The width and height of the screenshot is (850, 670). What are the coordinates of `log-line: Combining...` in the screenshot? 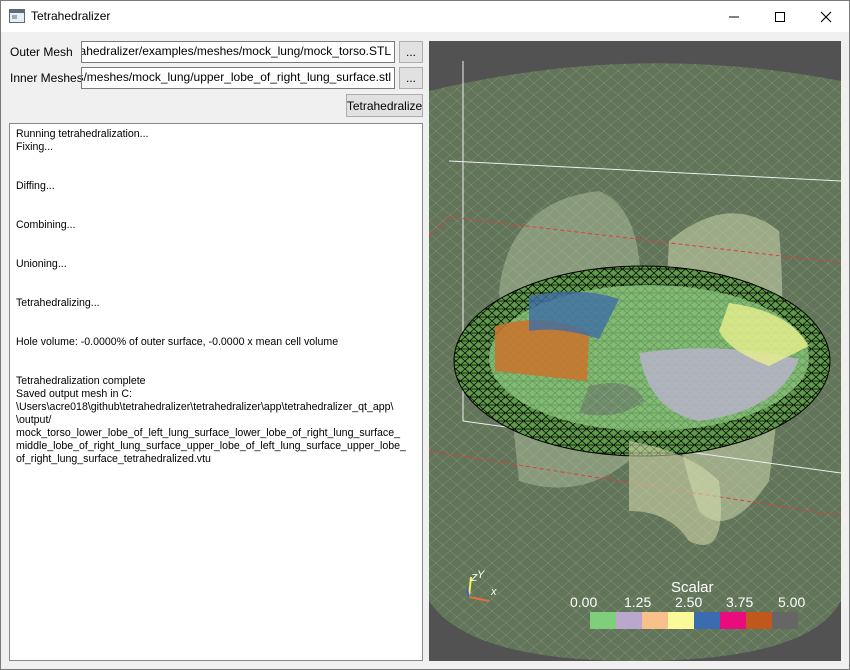 It's located at (46, 225).